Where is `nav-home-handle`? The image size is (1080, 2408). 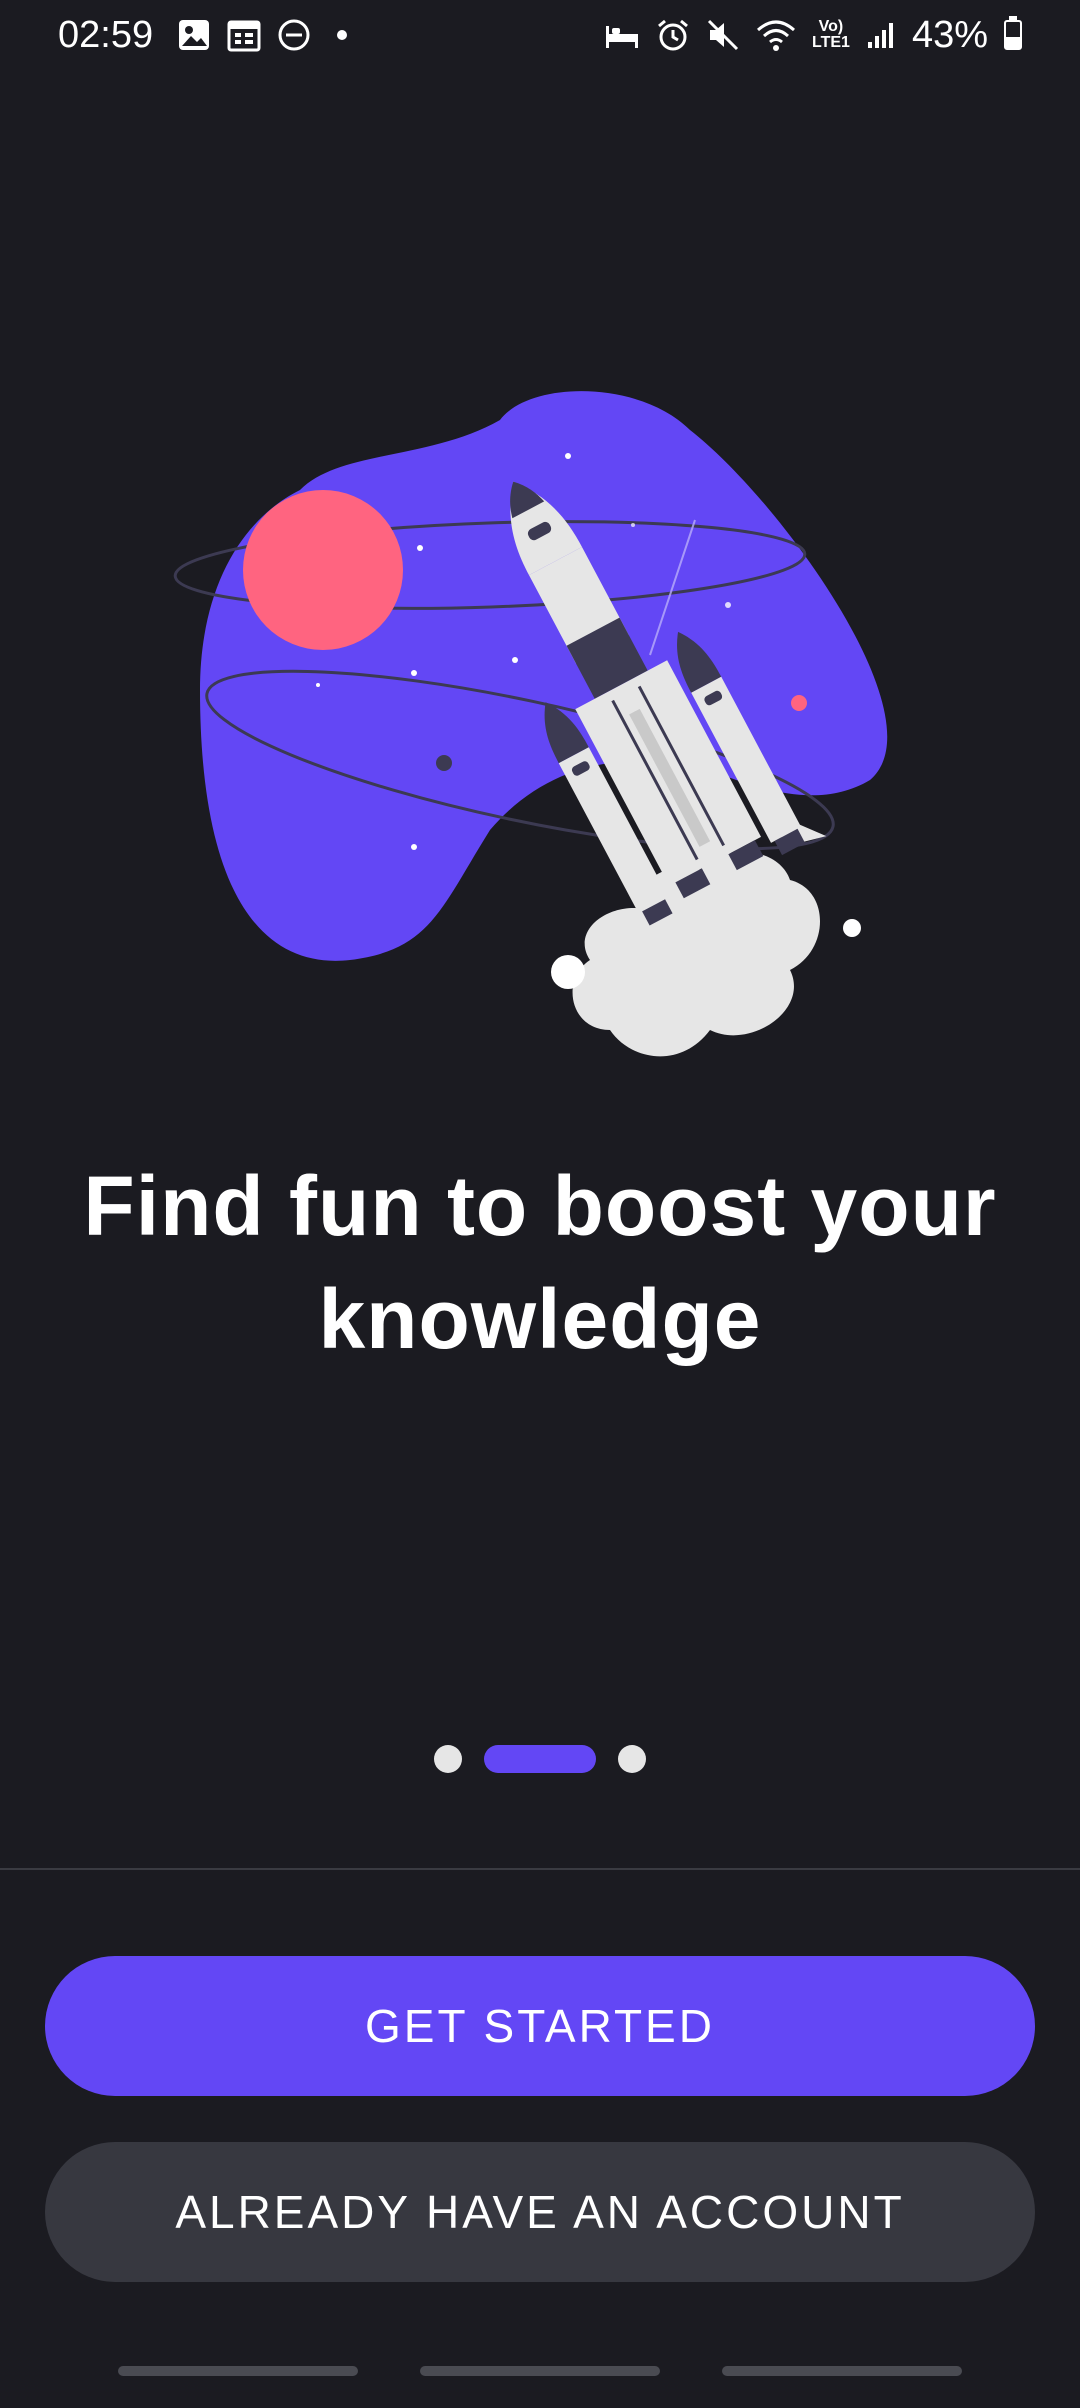
nav-home-handle is located at coordinates (540, 2371).